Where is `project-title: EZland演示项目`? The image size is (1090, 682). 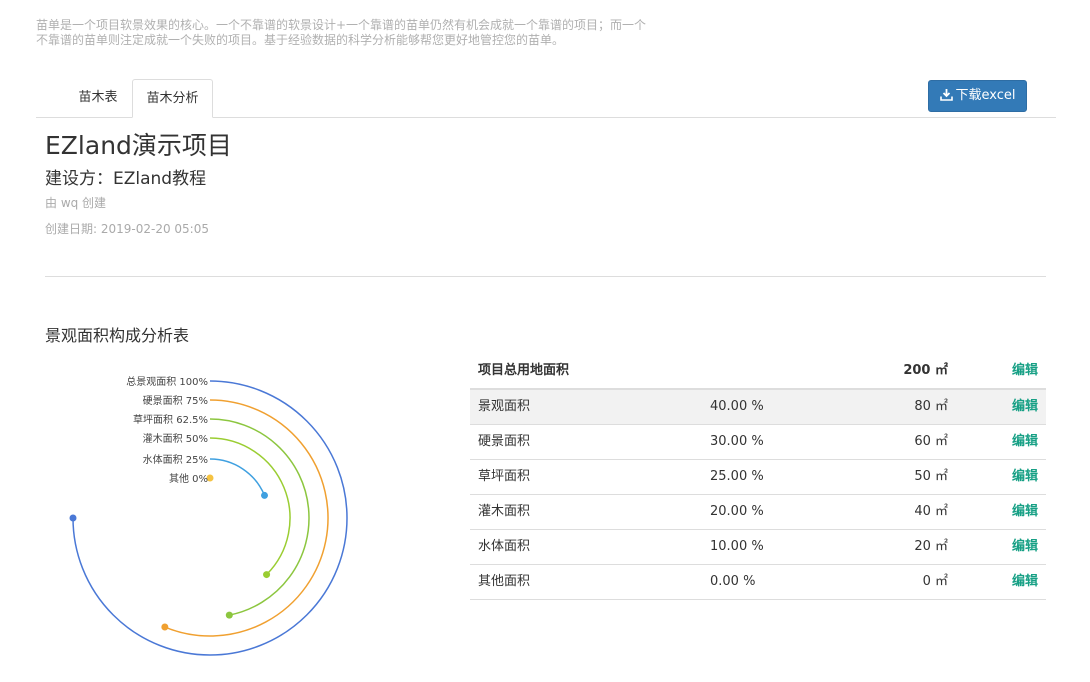
project-title: EZland演示项目 is located at coordinates (138, 145).